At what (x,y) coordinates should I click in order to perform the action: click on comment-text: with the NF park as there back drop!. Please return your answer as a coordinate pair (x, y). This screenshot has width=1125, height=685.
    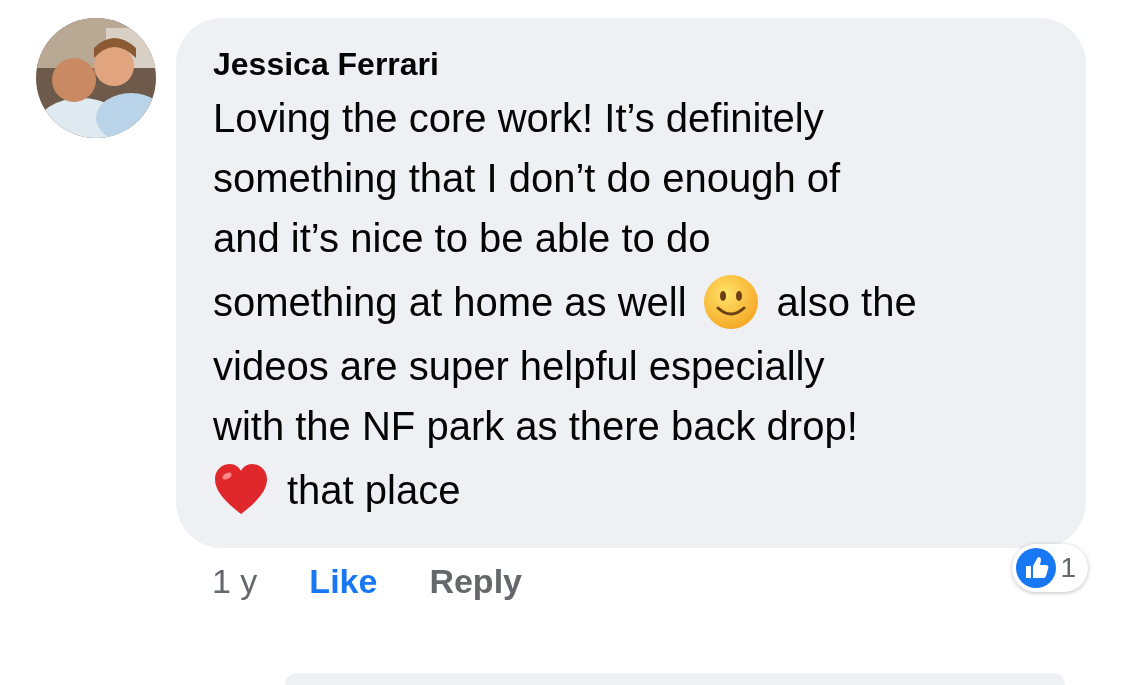
    Looking at the image, I should click on (535, 426).